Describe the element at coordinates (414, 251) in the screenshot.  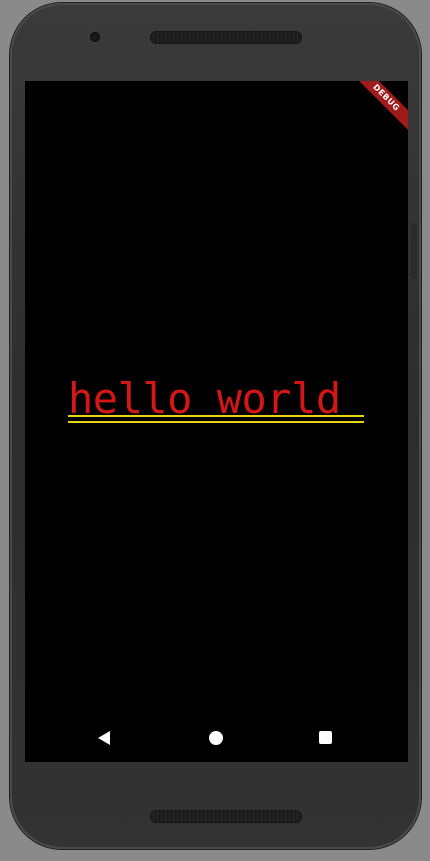
I see `volume-button` at that location.